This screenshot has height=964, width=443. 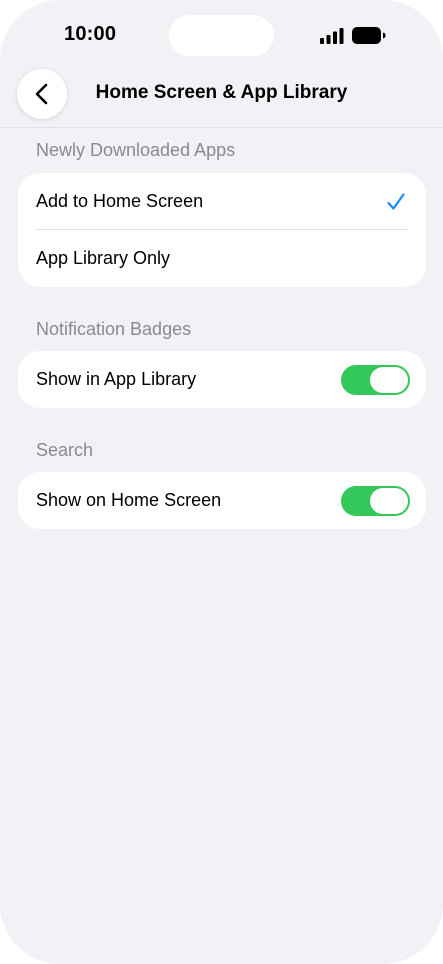 I want to click on option-label: Add to Home Screen, so click(x=120, y=201).